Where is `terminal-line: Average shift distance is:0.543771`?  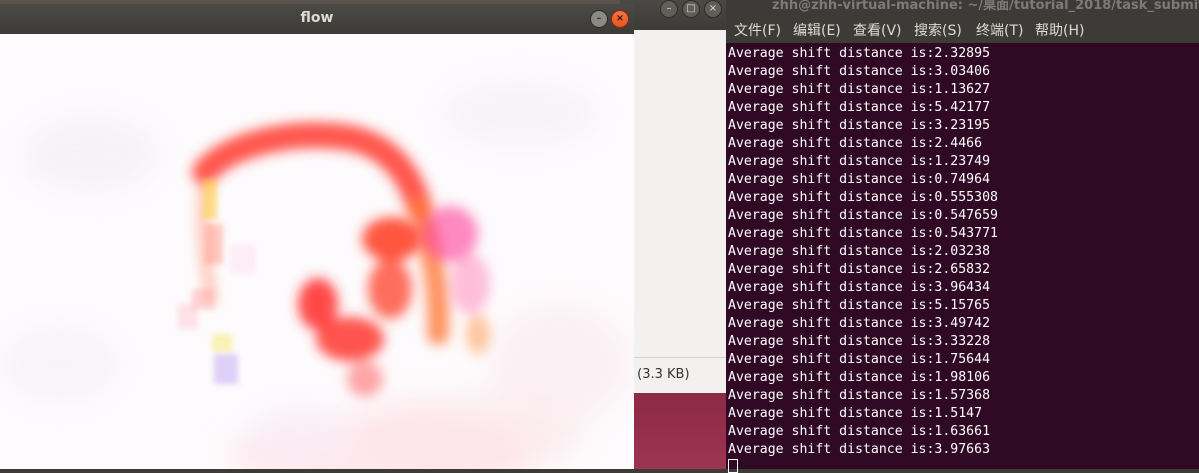
terminal-line: Average shift distance is:0.543771 is located at coordinates (863, 233).